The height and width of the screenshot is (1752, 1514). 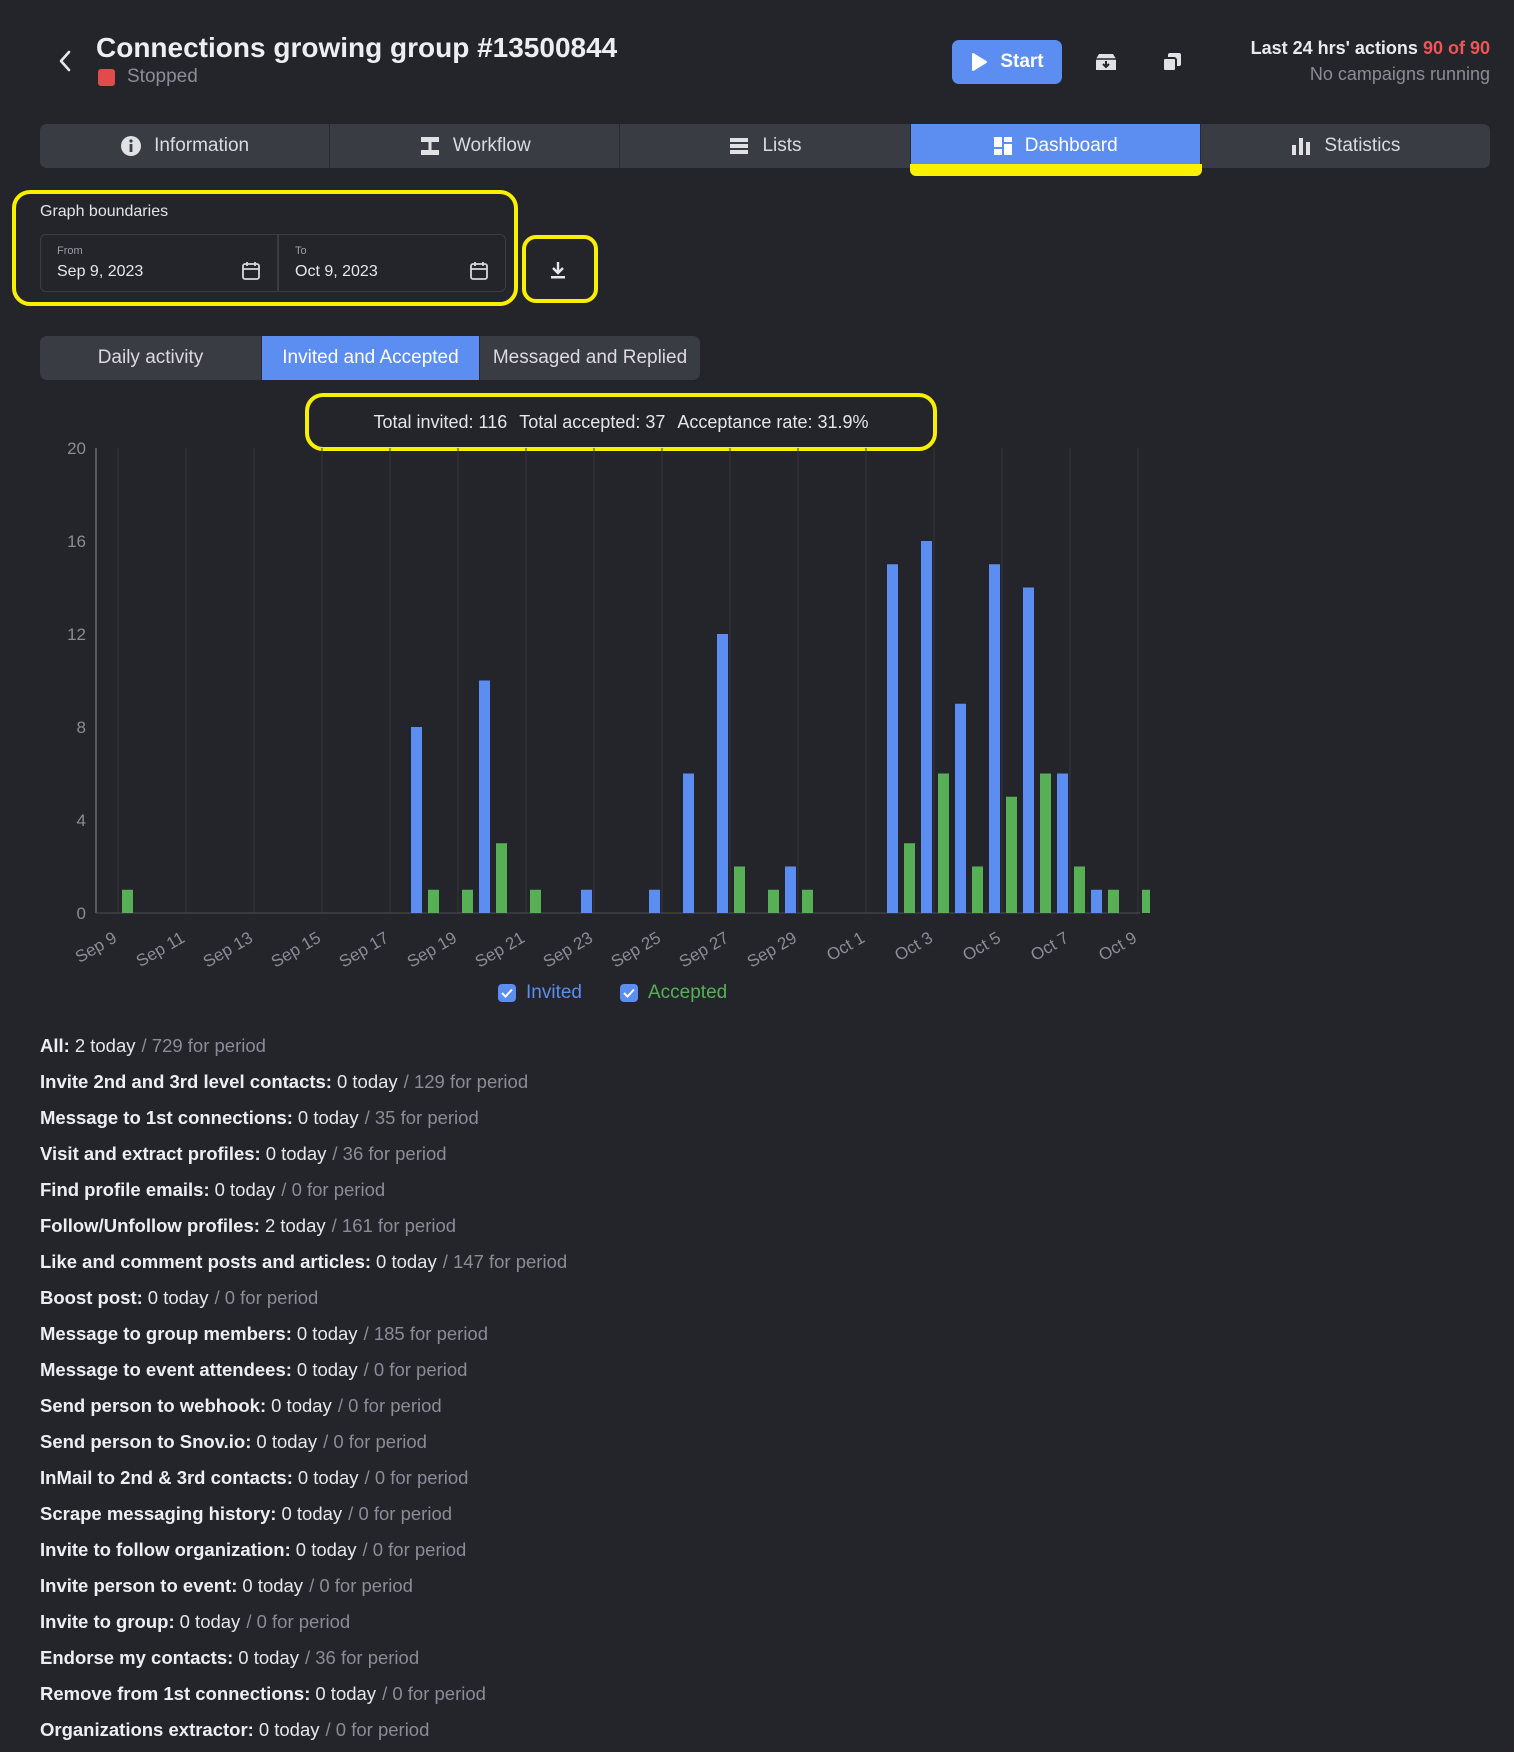 I want to click on stat-period: / 161 for period, so click(x=394, y=1225).